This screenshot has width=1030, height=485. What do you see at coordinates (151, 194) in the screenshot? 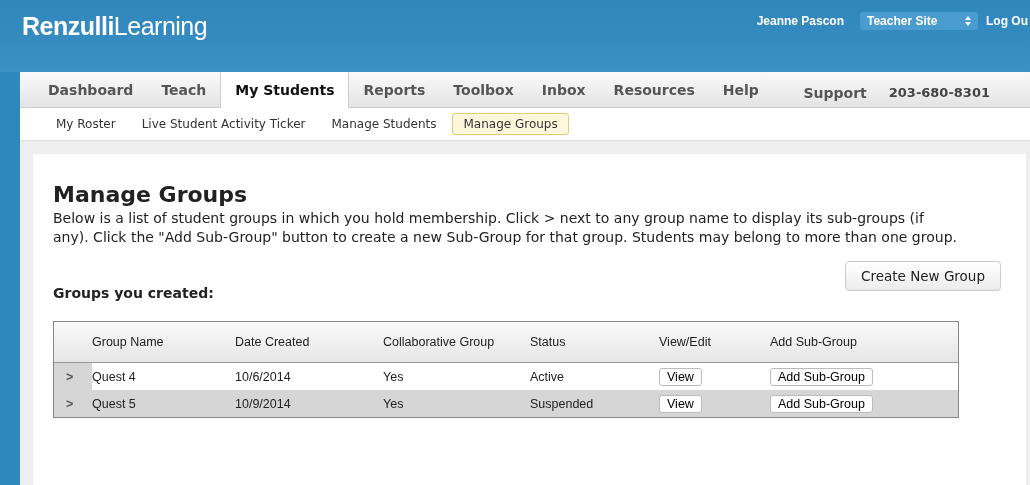
I see `page-title: Manage Groups` at bounding box center [151, 194].